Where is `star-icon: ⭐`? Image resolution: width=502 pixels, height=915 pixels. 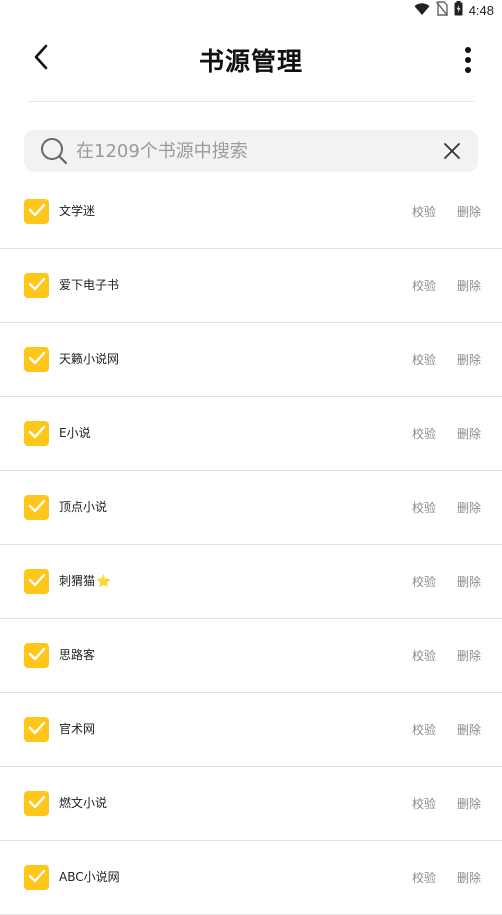
star-icon: ⭐ is located at coordinates (103, 580).